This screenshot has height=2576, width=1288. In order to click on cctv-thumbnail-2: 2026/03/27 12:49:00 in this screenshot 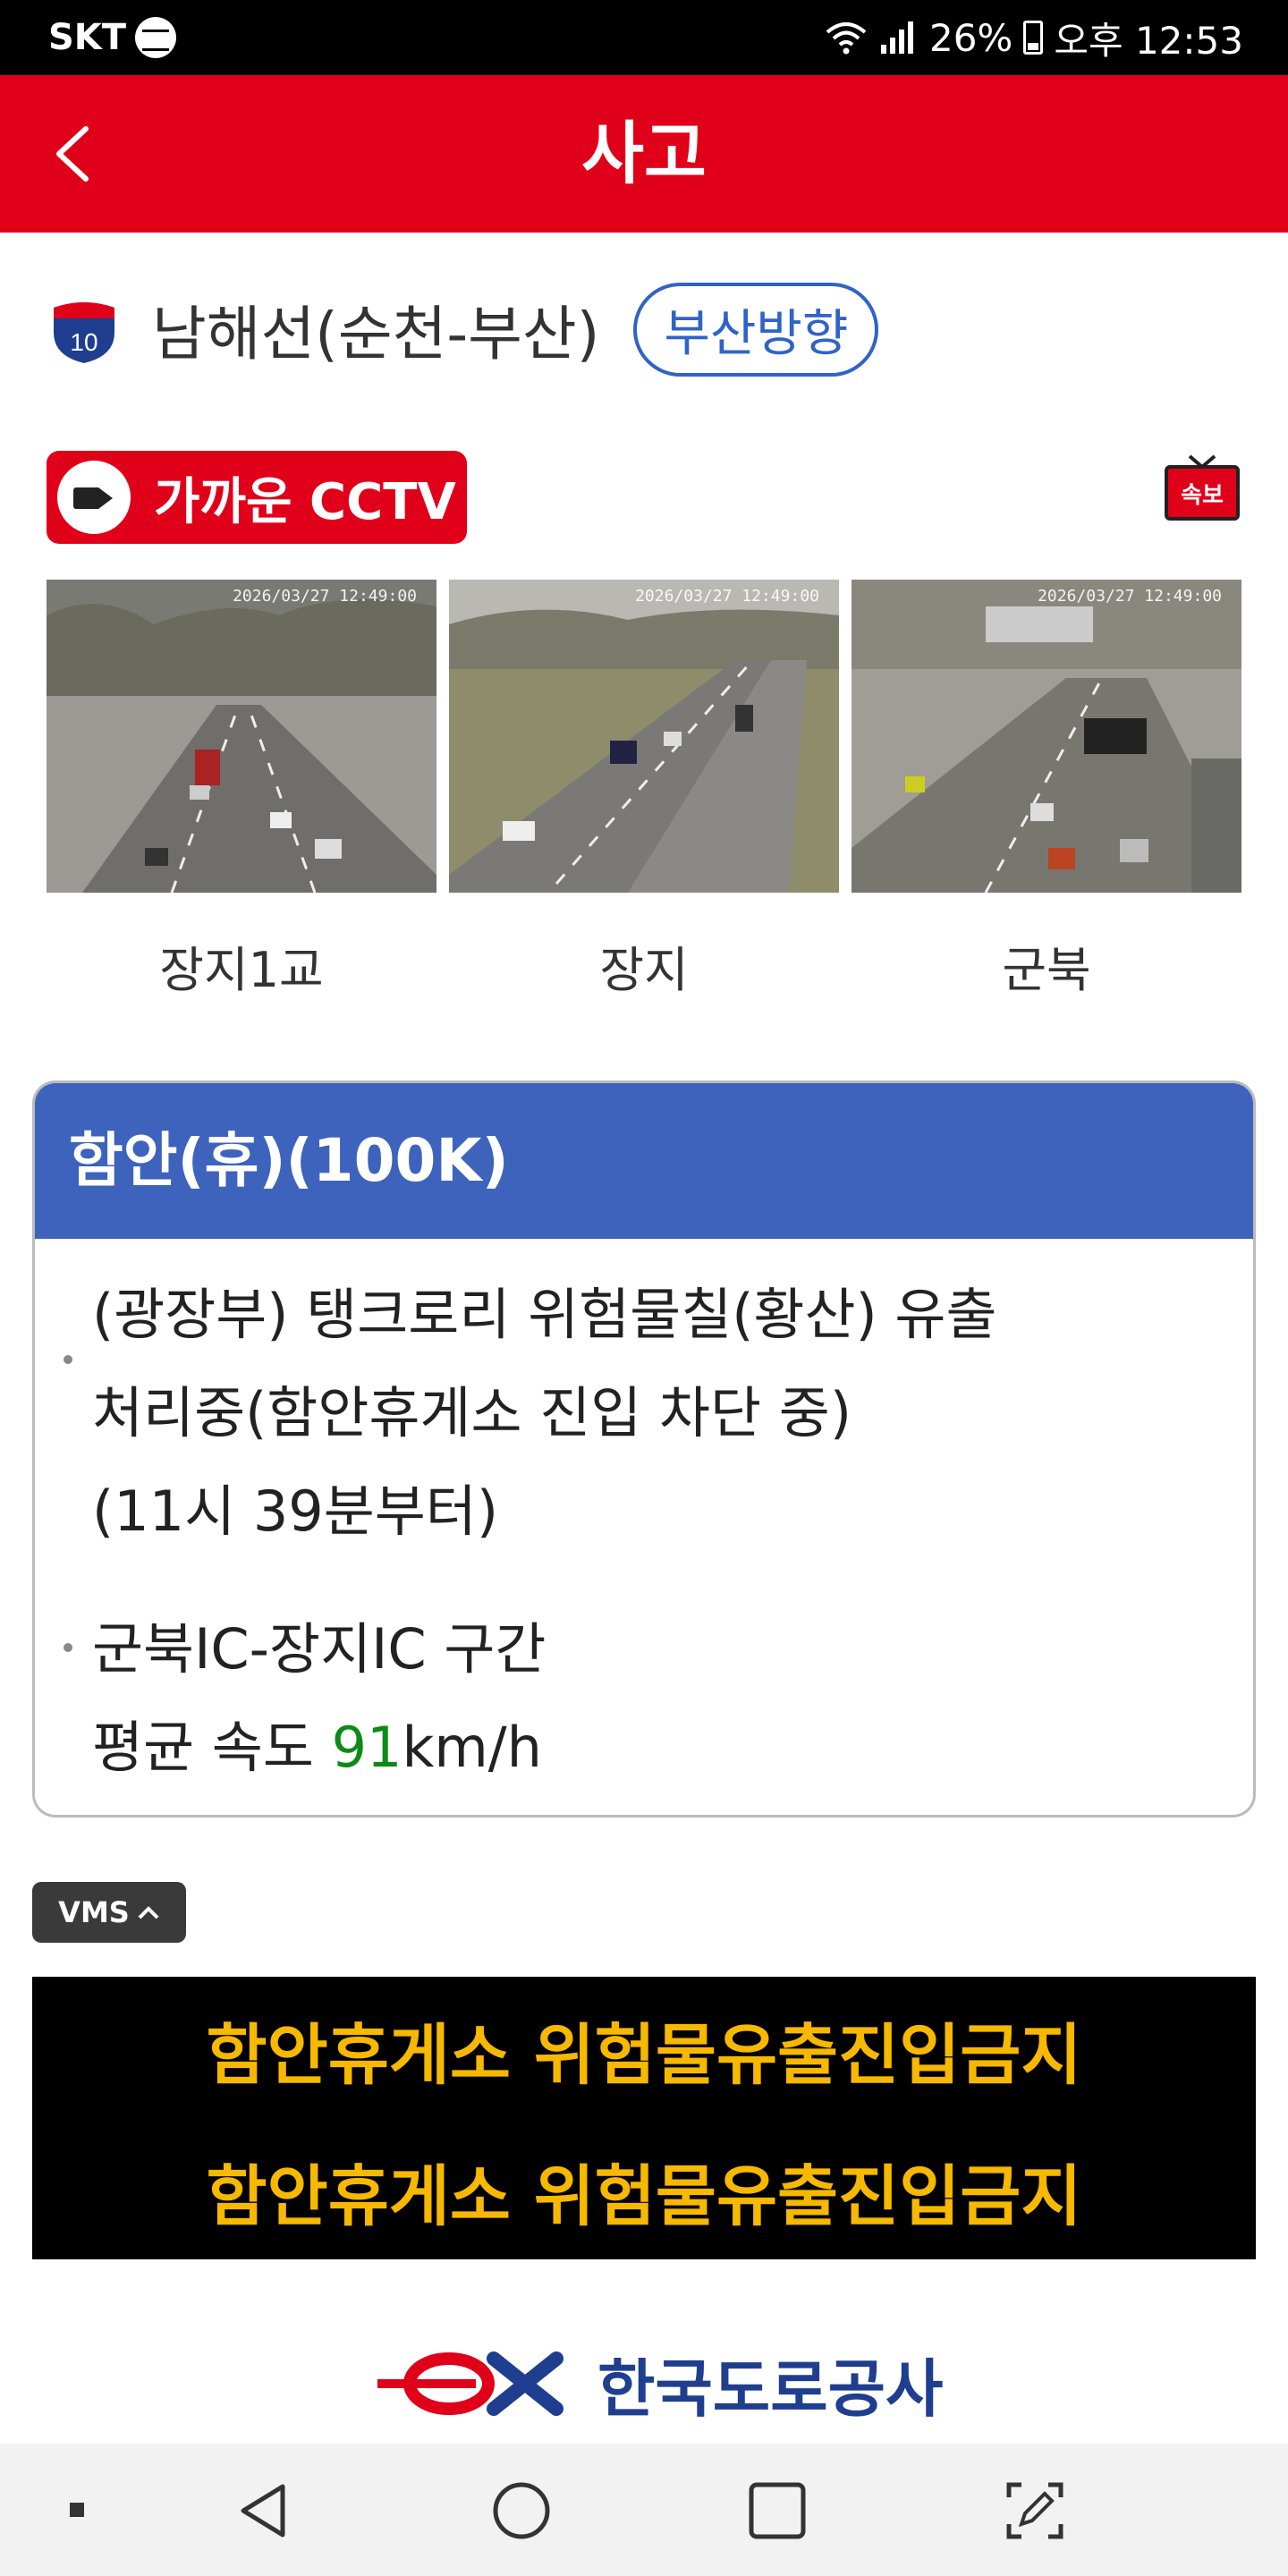, I will do `click(644, 736)`.